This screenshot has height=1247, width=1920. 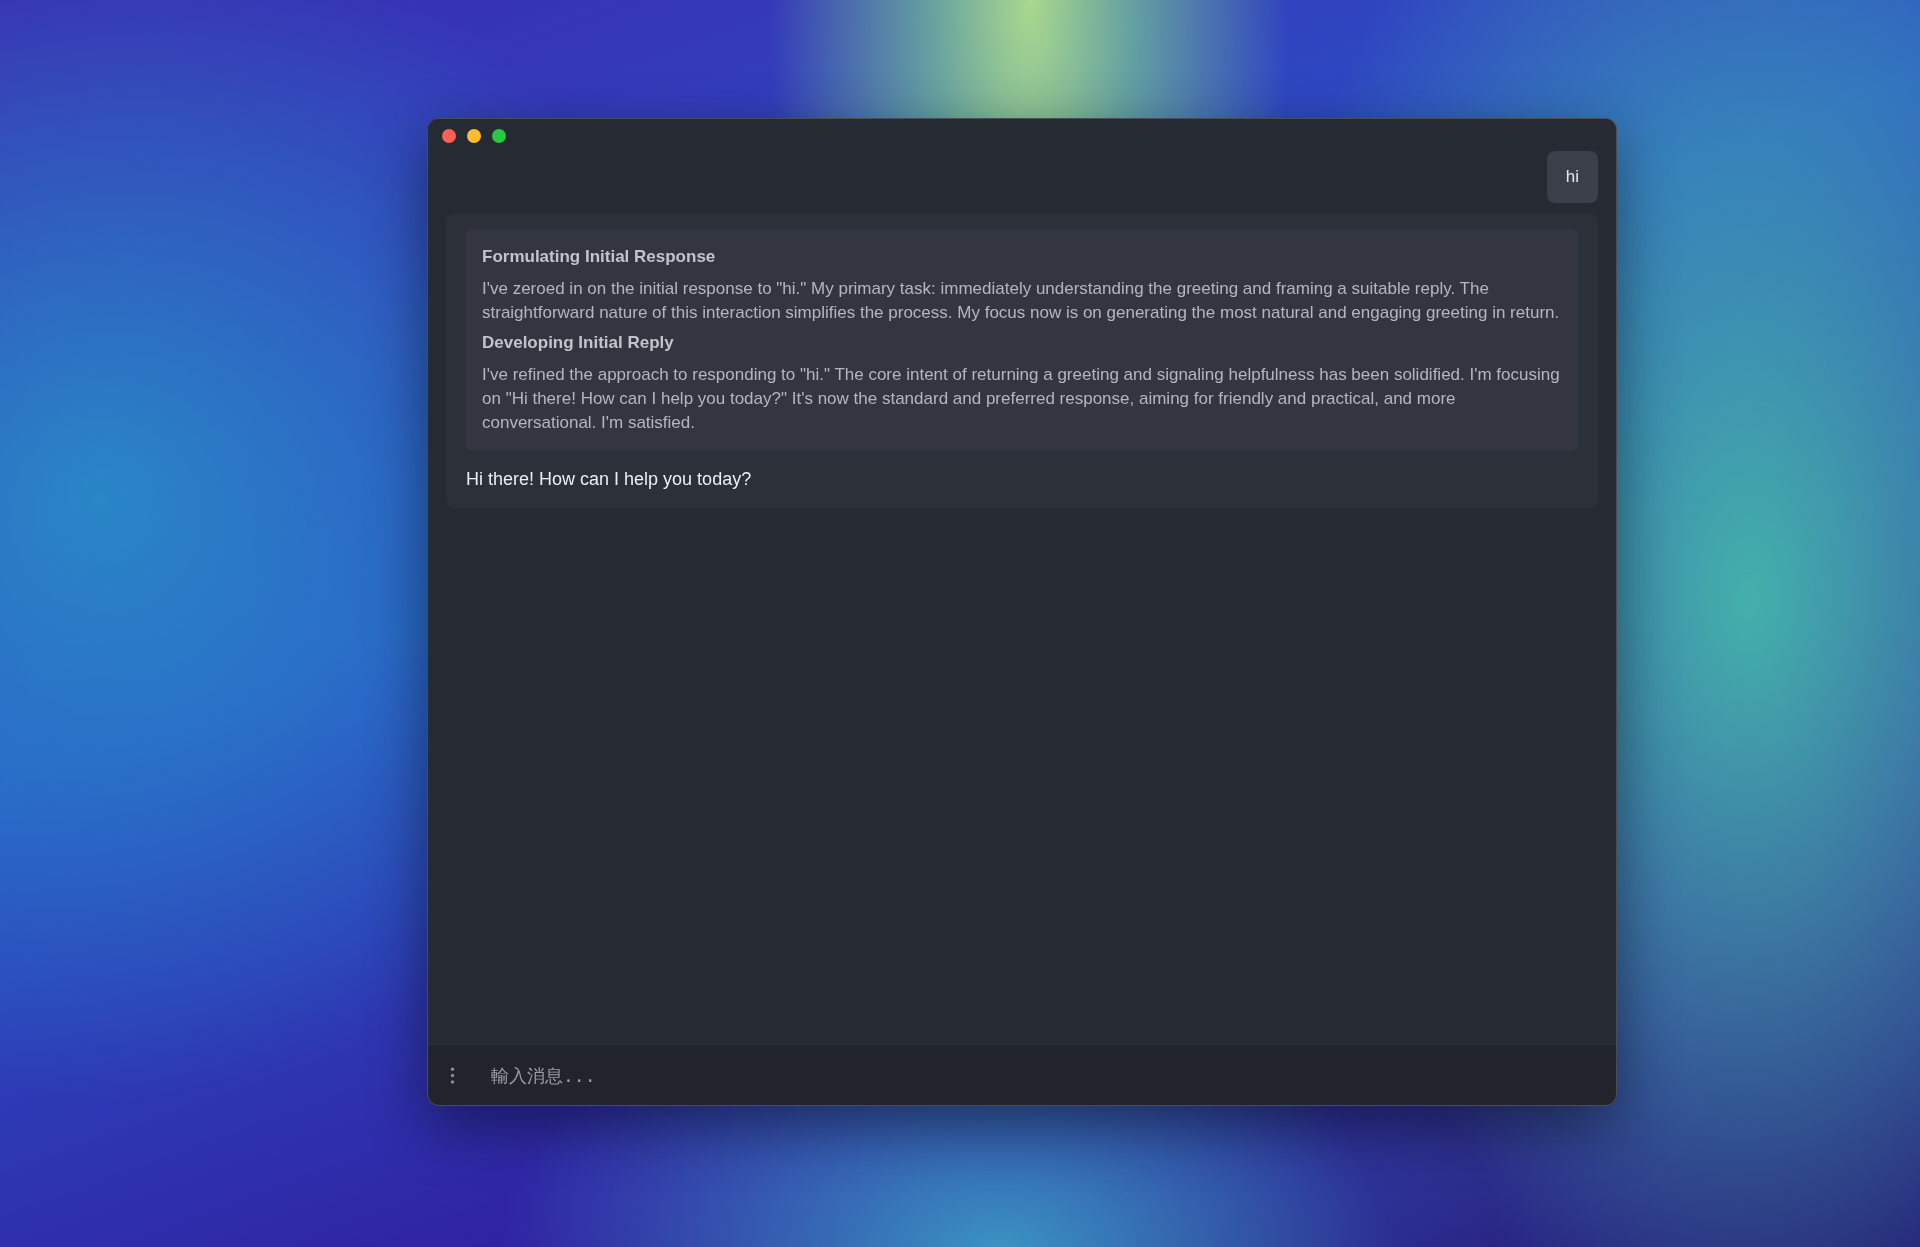 What do you see at coordinates (452, 1075) in the screenshot?
I see `more-options-icon` at bounding box center [452, 1075].